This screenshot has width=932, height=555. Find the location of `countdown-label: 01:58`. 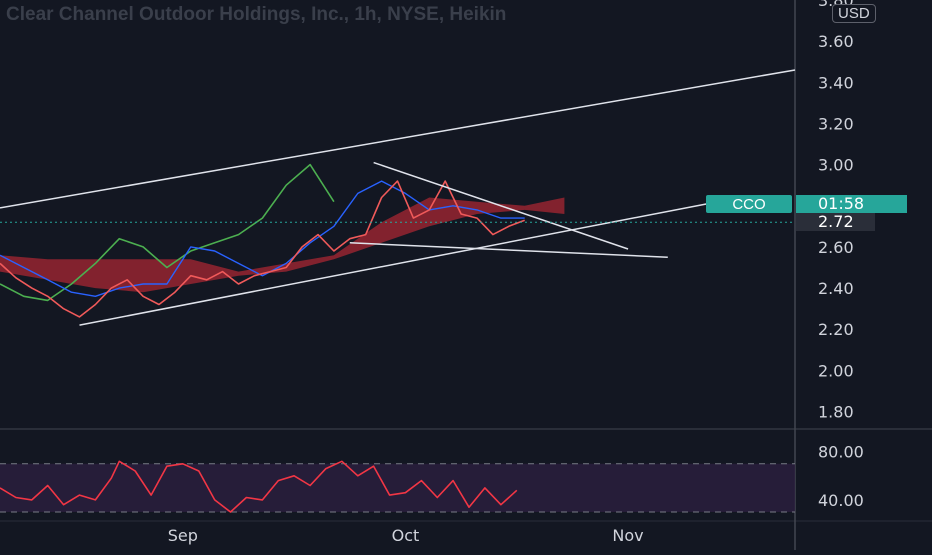

countdown-label: 01:58 is located at coordinates (841, 203).